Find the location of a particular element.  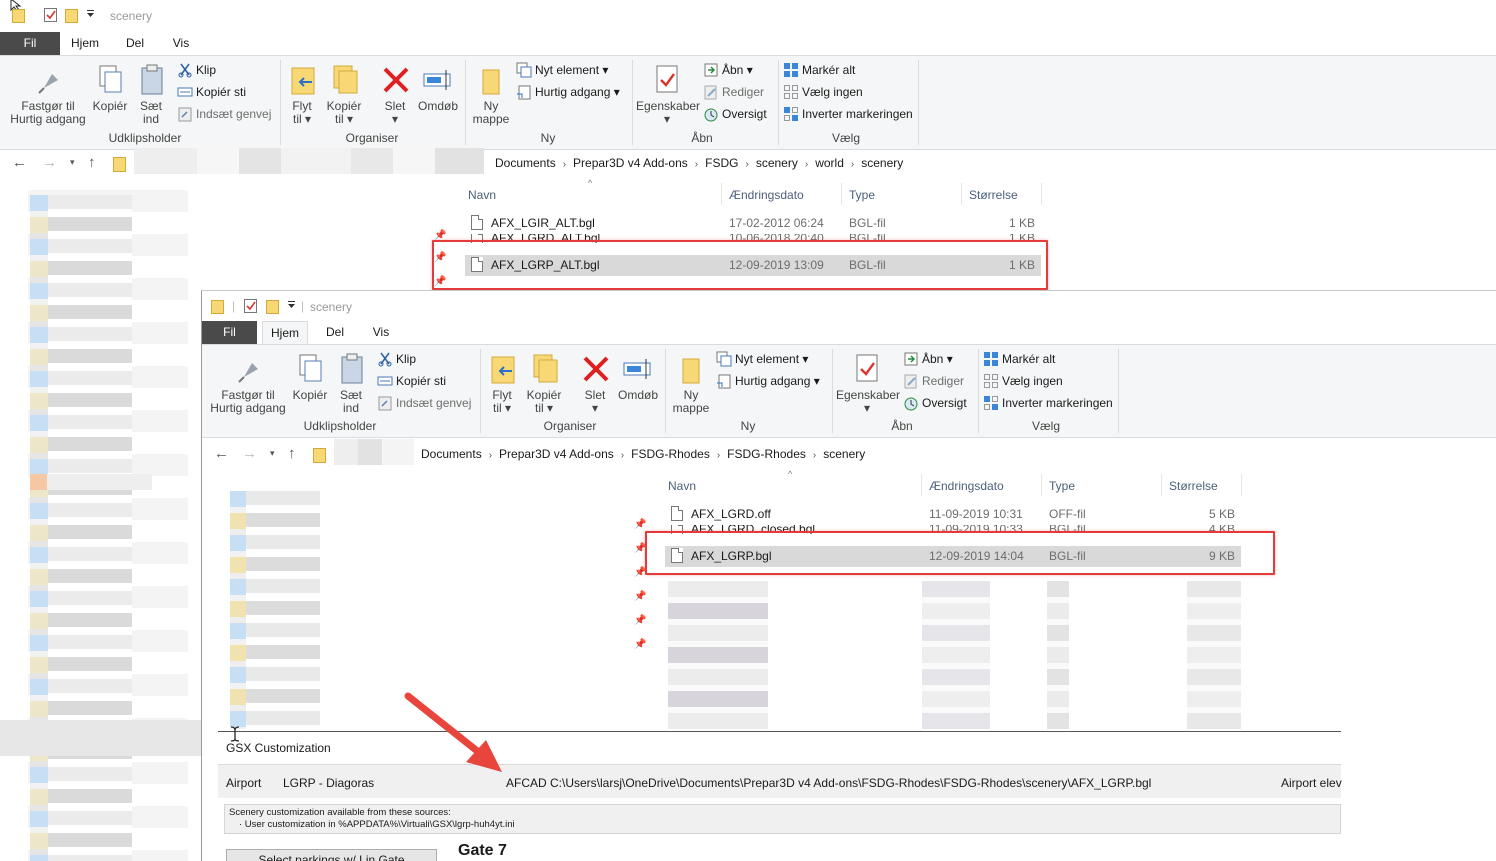

select-parkings-button: Select parkings w/ Lin Gate is located at coordinates (331, 855).